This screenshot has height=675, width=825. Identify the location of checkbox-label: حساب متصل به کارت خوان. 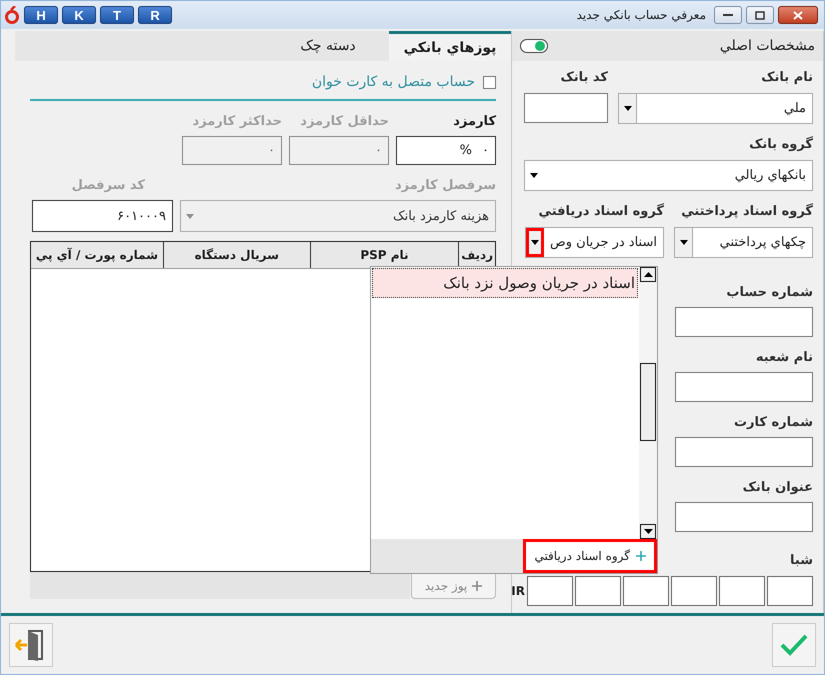
(393, 82).